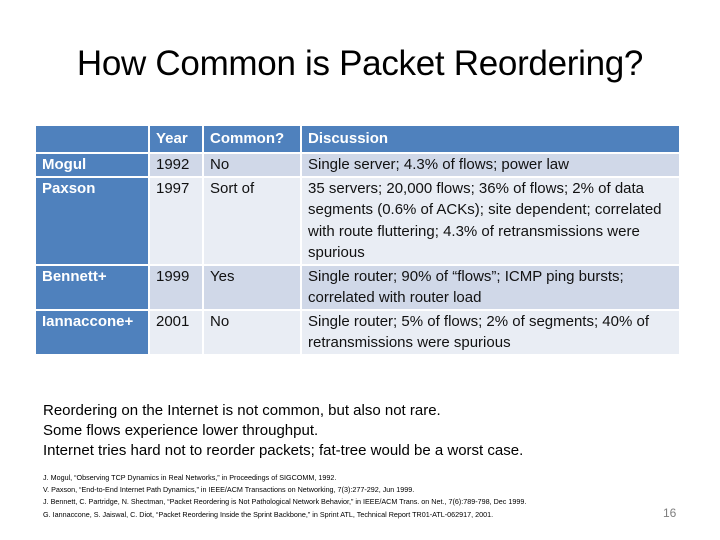 This screenshot has height=540, width=720. Describe the element at coordinates (92, 332) in the screenshot. I see `row-study: Iannaccone+` at that location.